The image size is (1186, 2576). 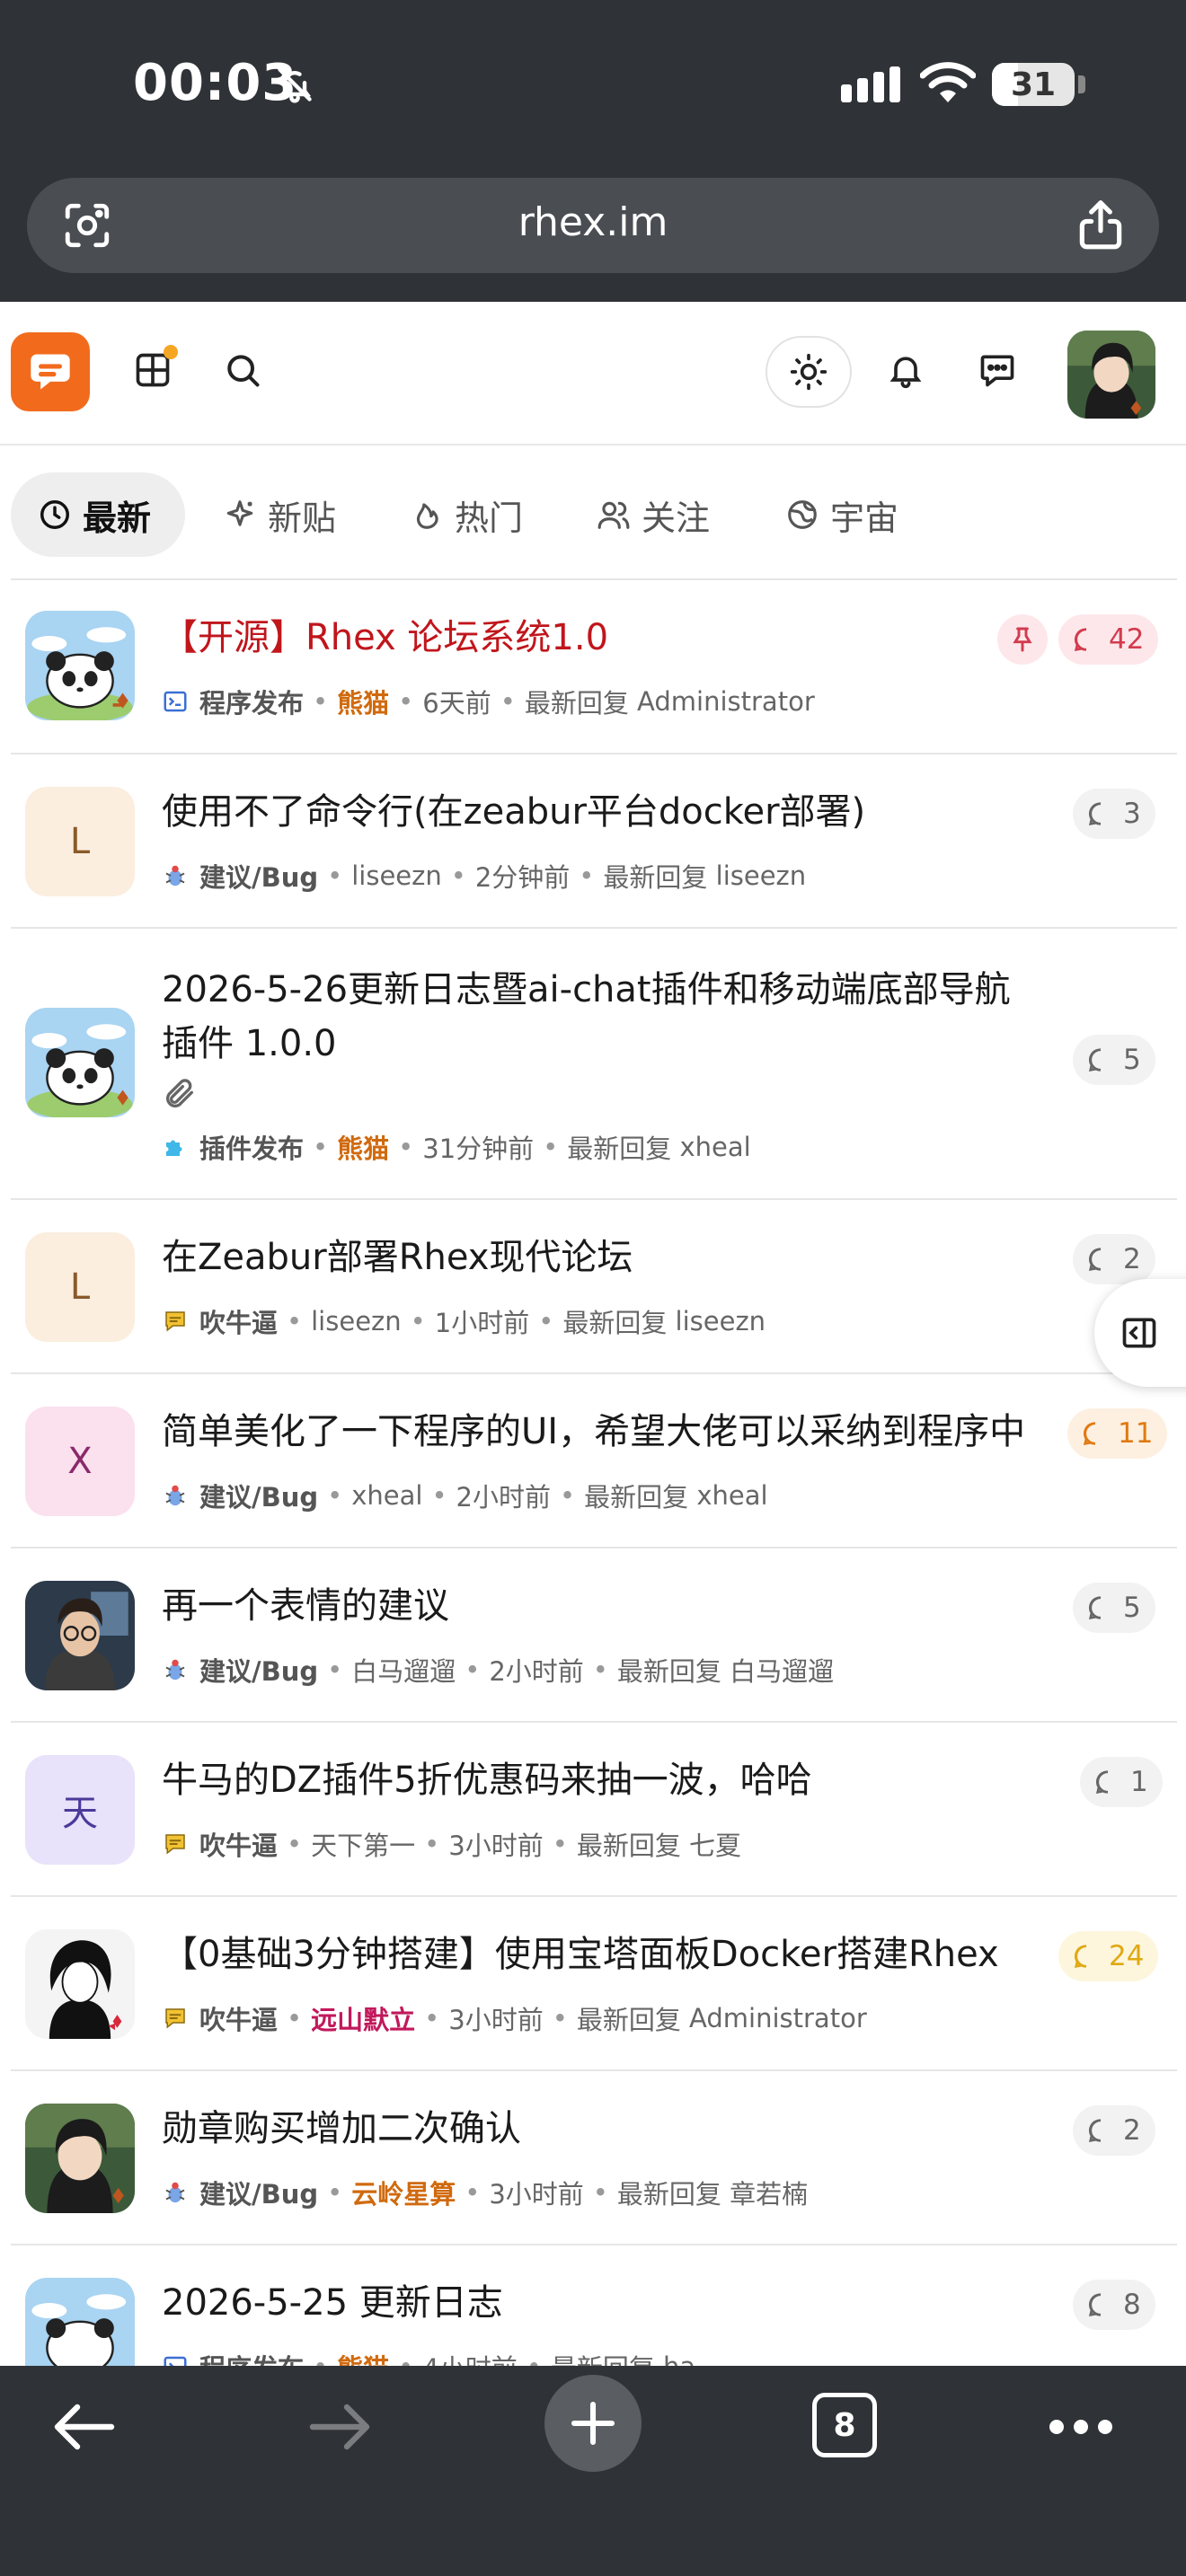 What do you see at coordinates (513, 812) in the screenshot?
I see `post-title: 使用不了命令行(在zeabur平台docker部署)` at bounding box center [513, 812].